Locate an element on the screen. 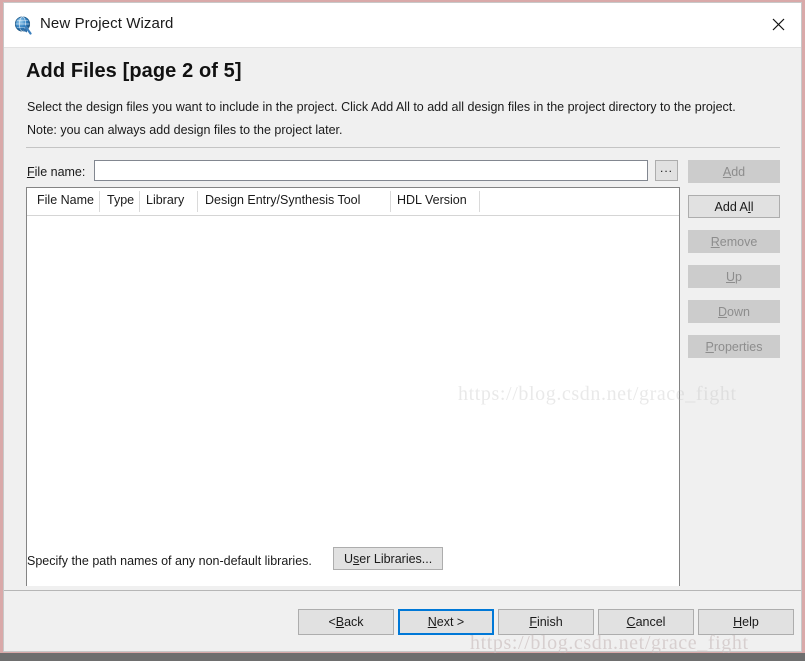  page-title: Add Files [page 2 of 5] is located at coordinates (134, 71).